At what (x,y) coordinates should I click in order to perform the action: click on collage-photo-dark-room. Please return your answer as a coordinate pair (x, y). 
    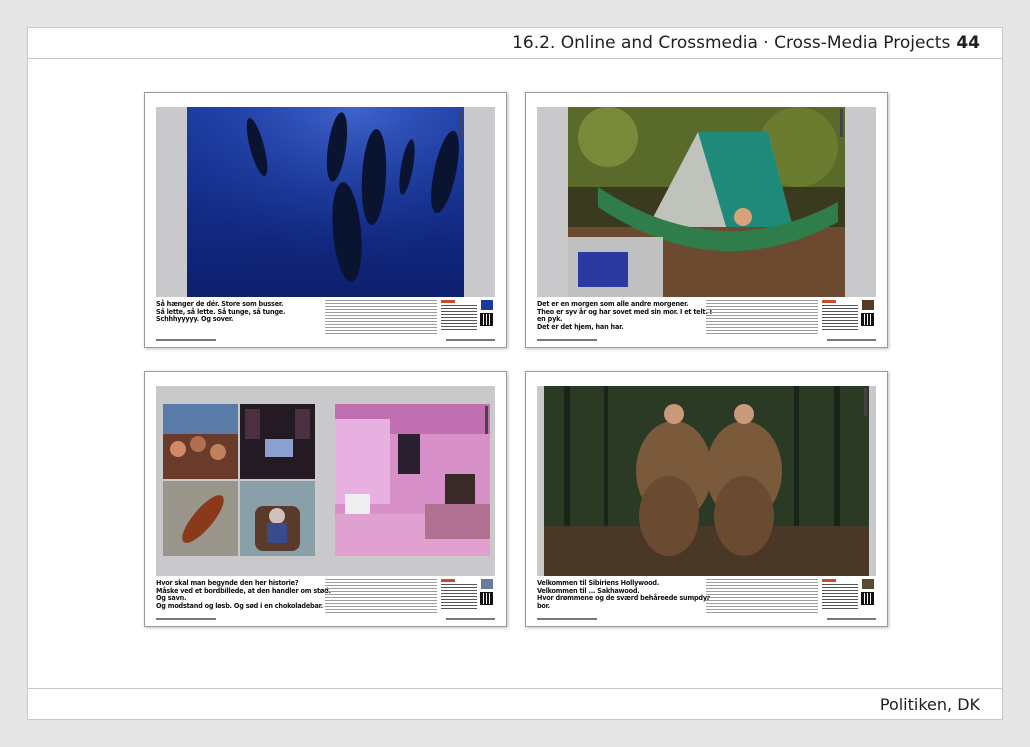
    Looking at the image, I should click on (277, 441).